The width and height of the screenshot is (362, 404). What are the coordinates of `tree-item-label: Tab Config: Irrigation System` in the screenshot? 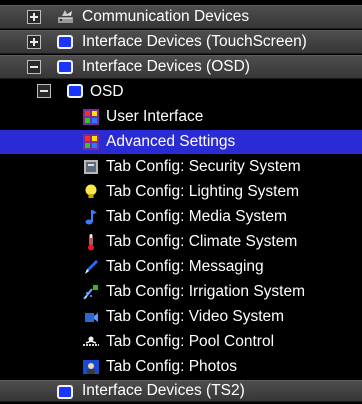 It's located at (206, 291).